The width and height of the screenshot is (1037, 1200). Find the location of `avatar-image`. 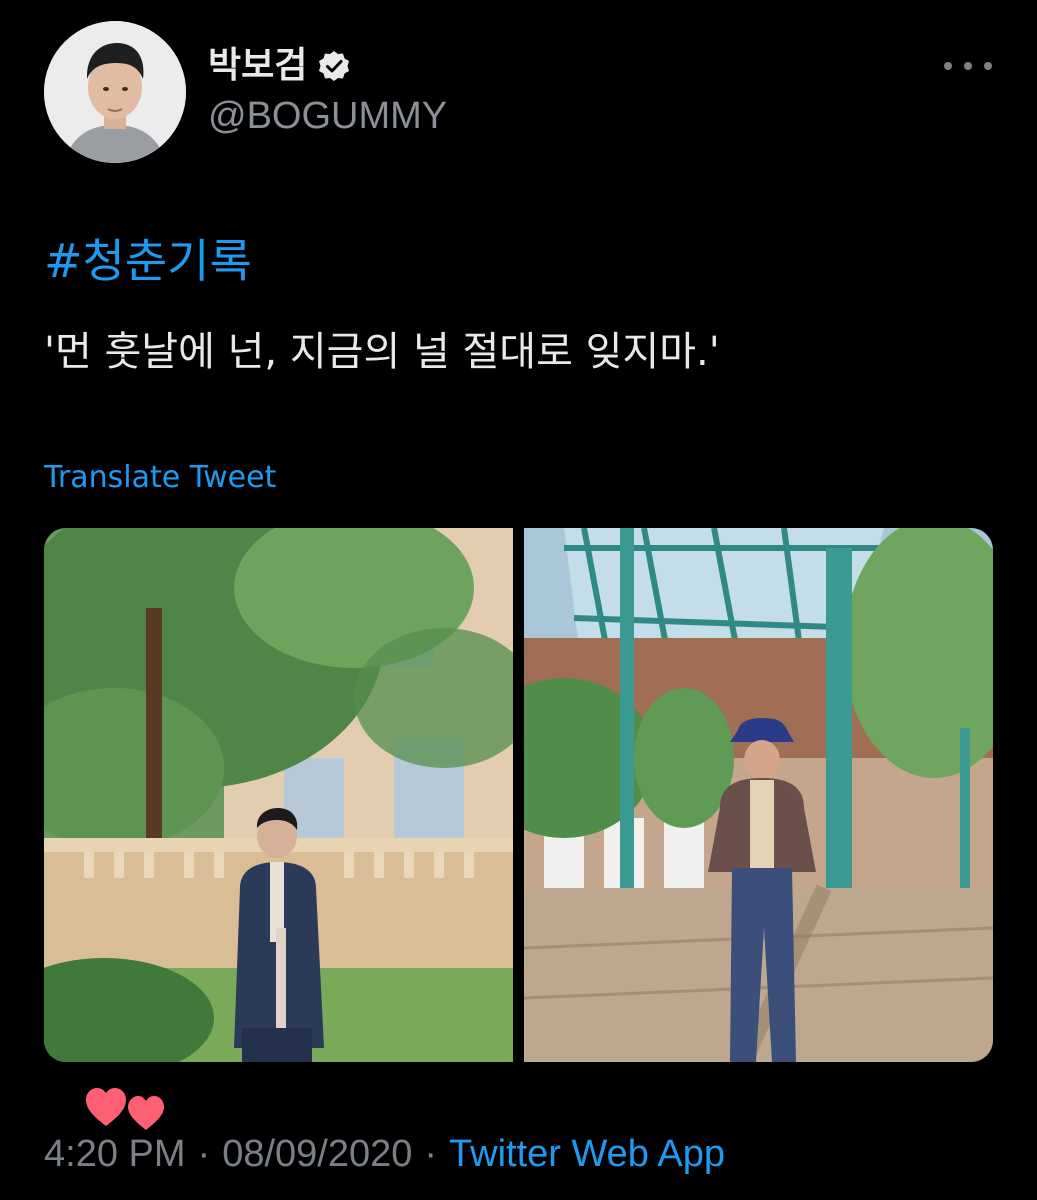

avatar-image is located at coordinates (115, 92).